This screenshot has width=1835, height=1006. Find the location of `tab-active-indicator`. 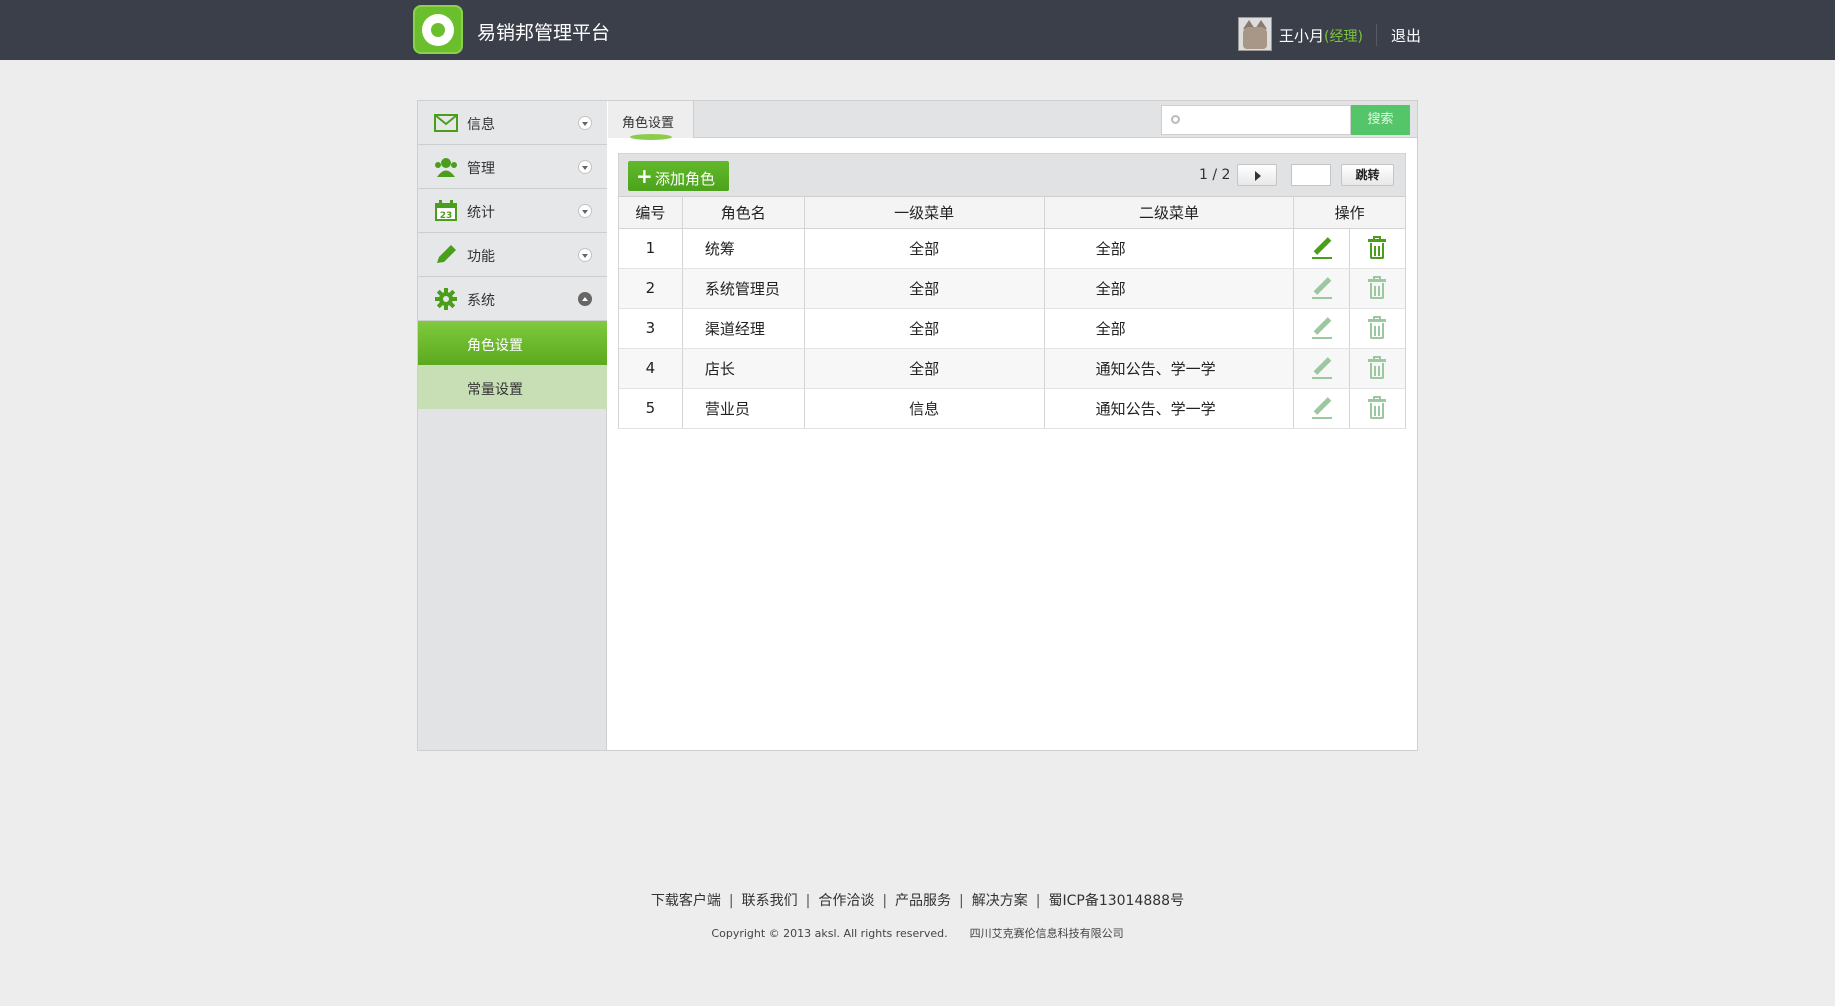

tab-active-indicator is located at coordinates (651, 137).